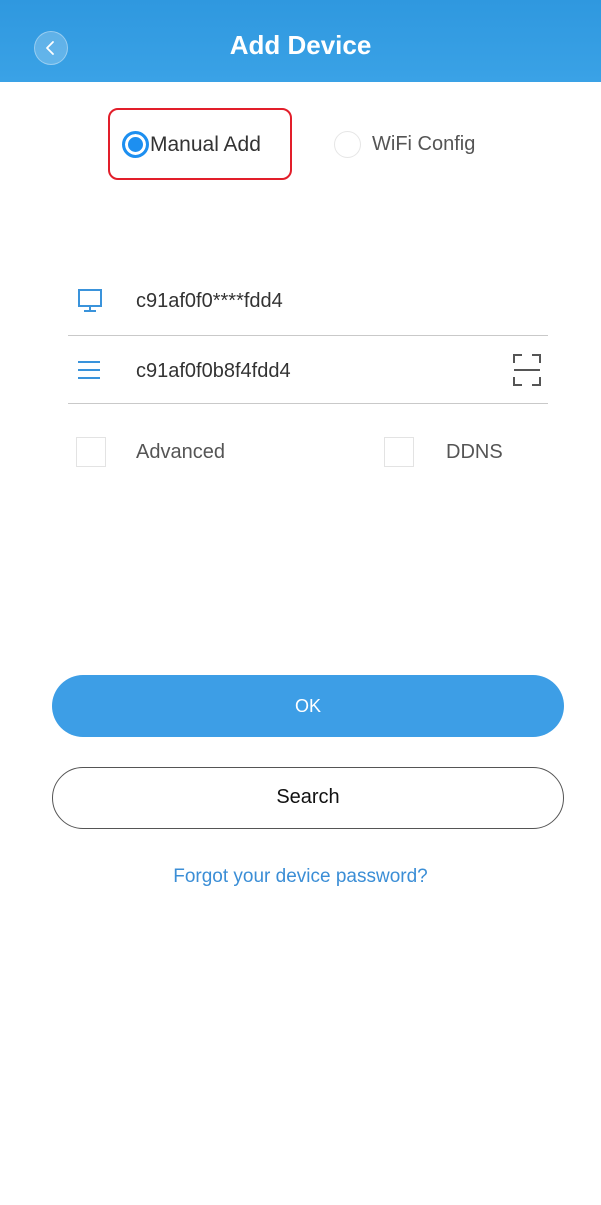 The image size is (601, 1205). I want to click on list-icon, so click(89, 370).